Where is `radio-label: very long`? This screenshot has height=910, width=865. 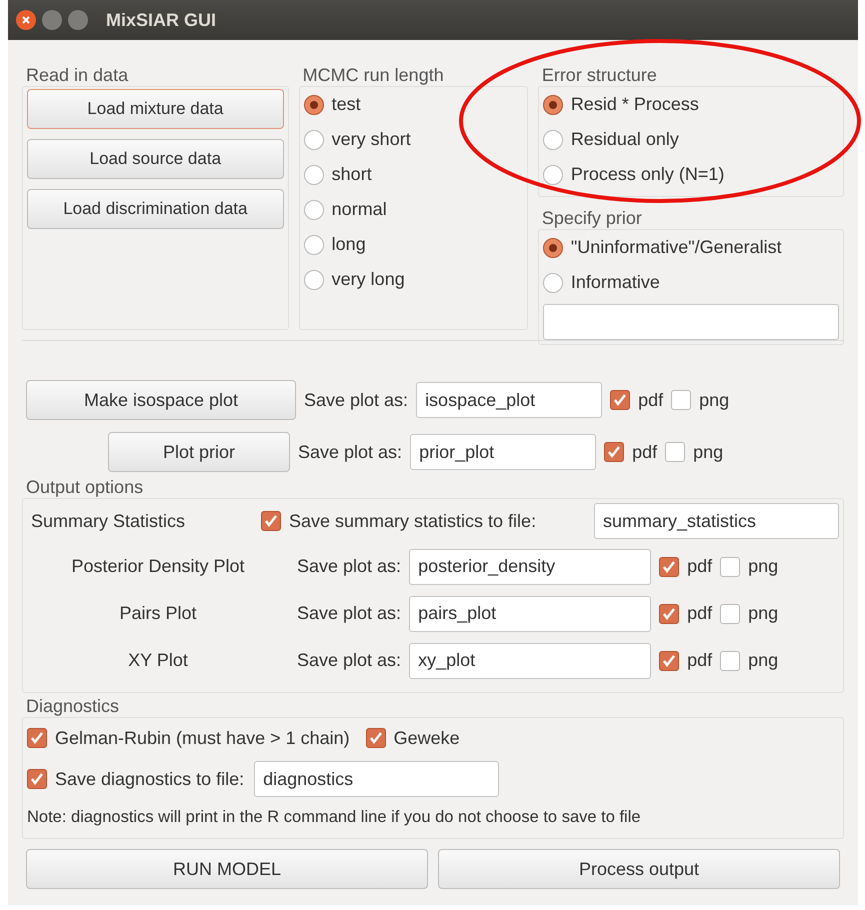 radio-label: very long is located at coordinates (368, 279).